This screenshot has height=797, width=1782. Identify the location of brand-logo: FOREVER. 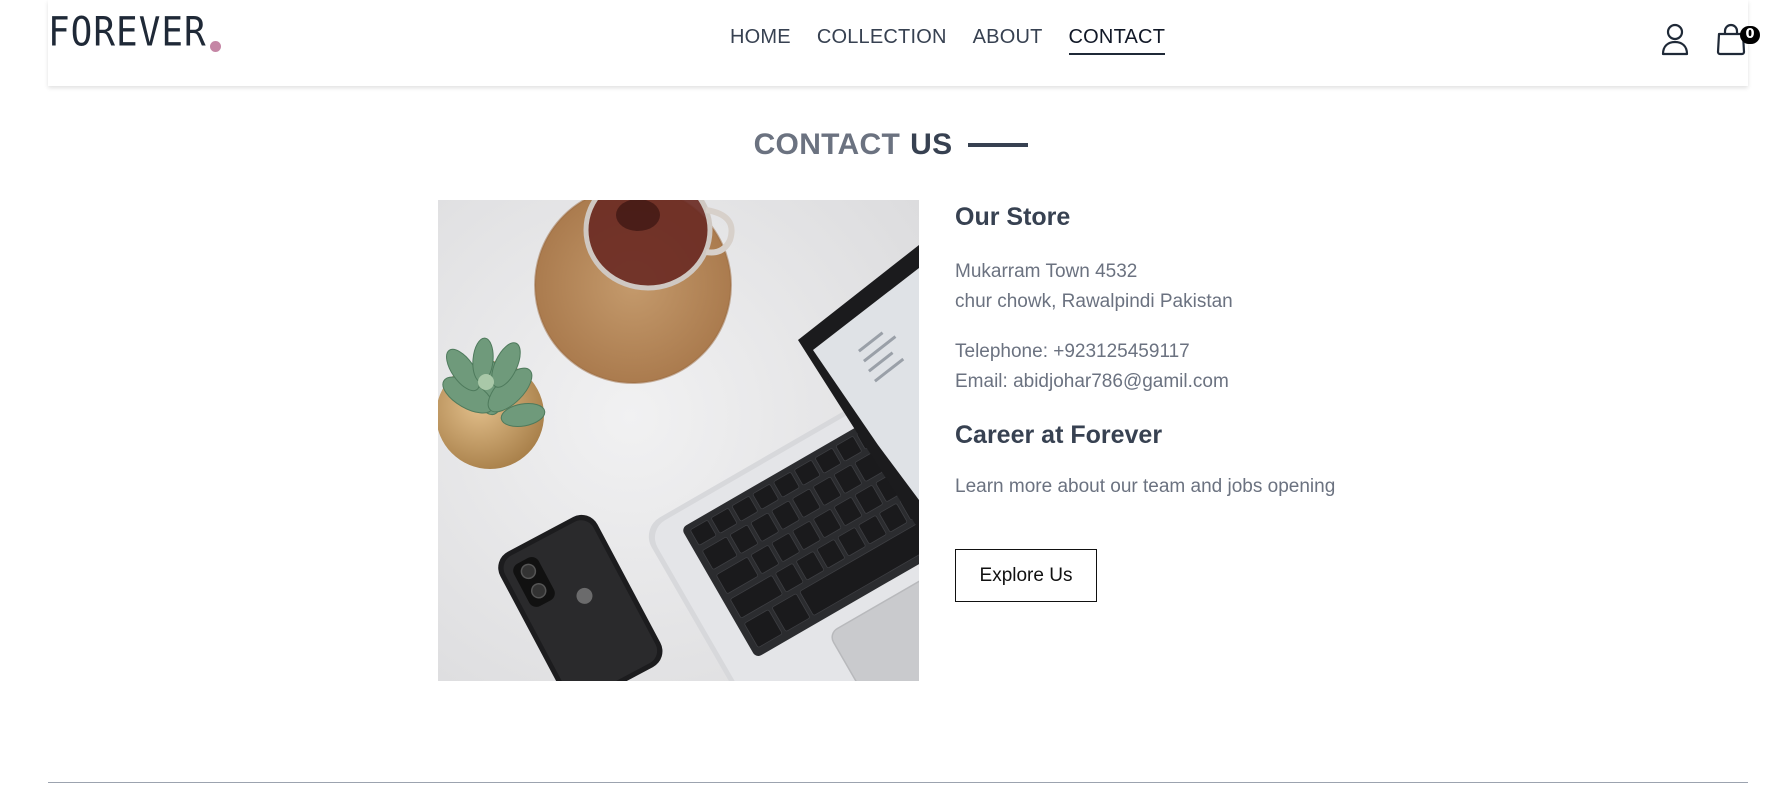
(134, 34).